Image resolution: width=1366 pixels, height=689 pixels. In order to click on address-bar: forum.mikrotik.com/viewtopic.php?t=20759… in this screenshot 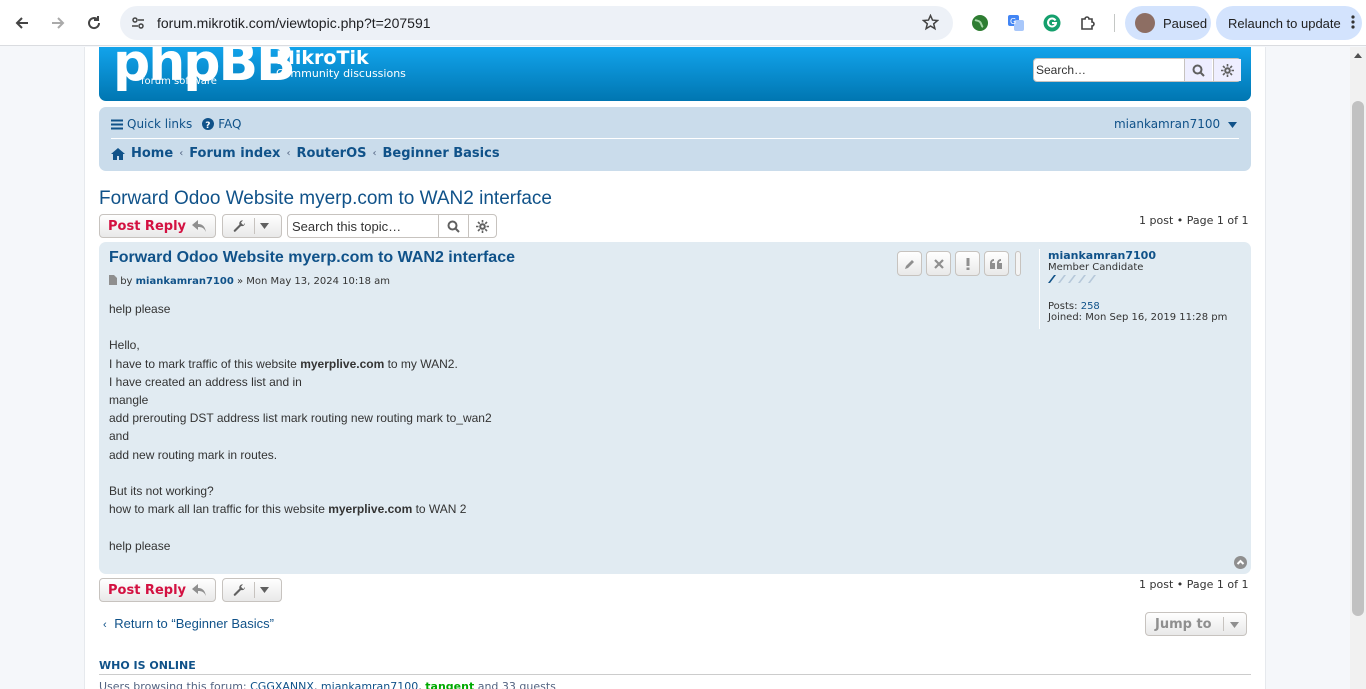, I will do `click(536, 23)`.